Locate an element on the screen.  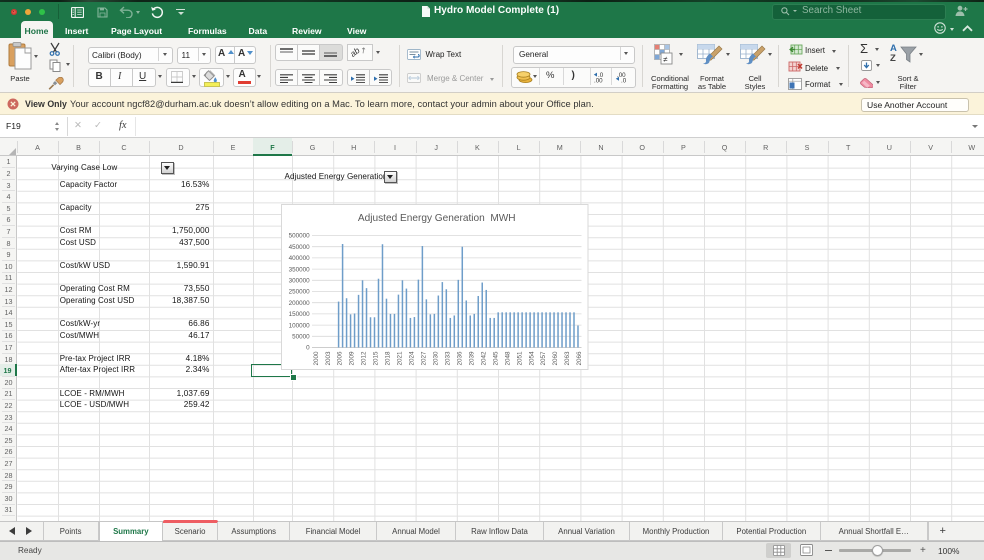
svg-text: 2042 is located at coordinates (483, 358).